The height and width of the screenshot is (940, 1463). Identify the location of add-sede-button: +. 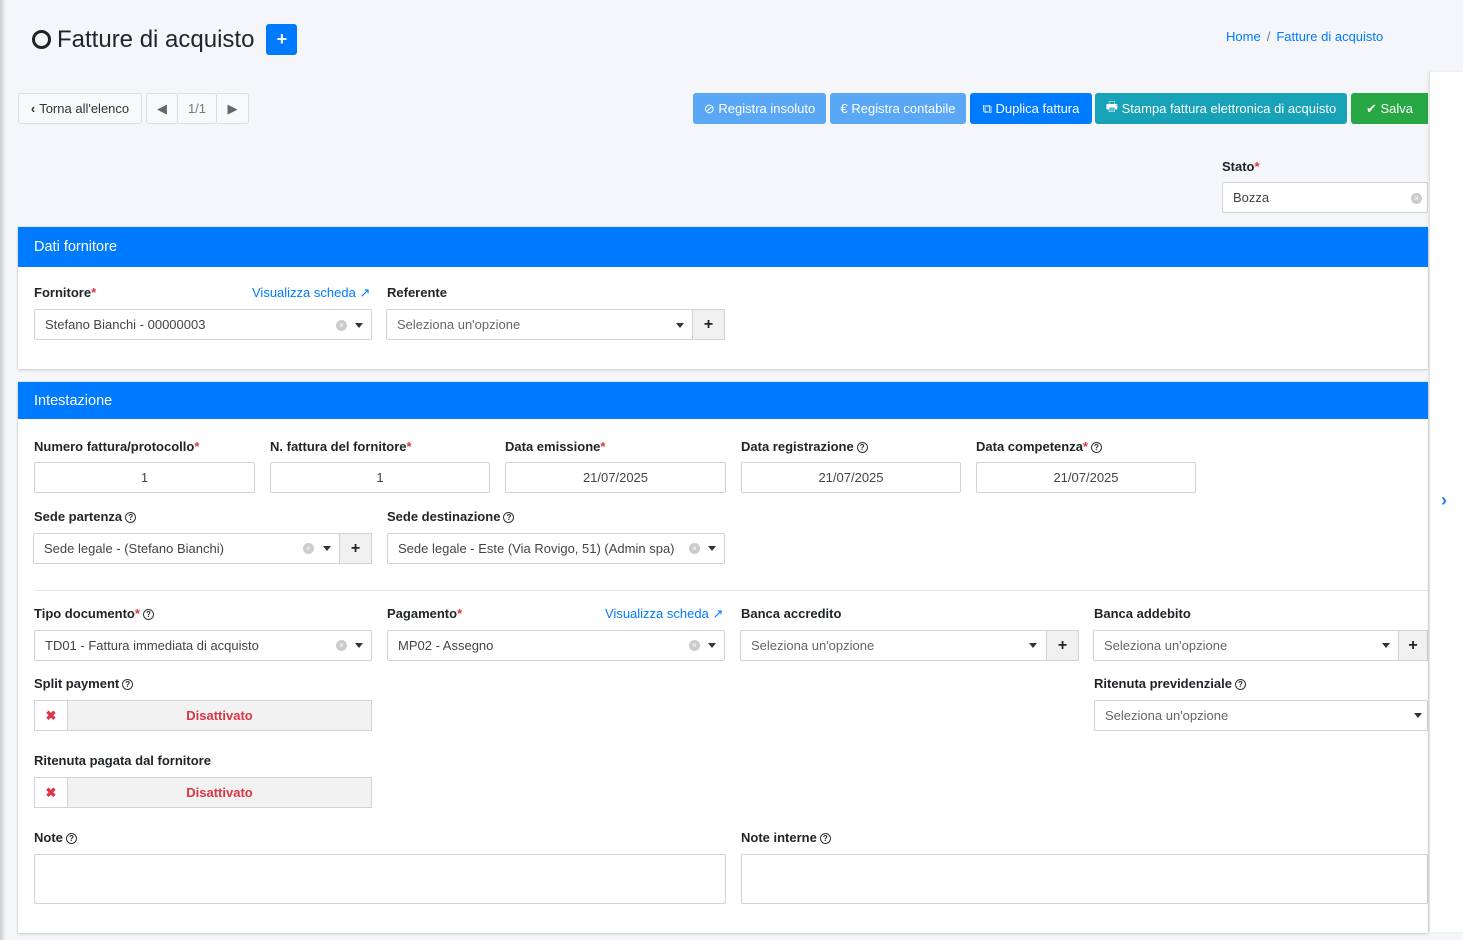
(355, 548).